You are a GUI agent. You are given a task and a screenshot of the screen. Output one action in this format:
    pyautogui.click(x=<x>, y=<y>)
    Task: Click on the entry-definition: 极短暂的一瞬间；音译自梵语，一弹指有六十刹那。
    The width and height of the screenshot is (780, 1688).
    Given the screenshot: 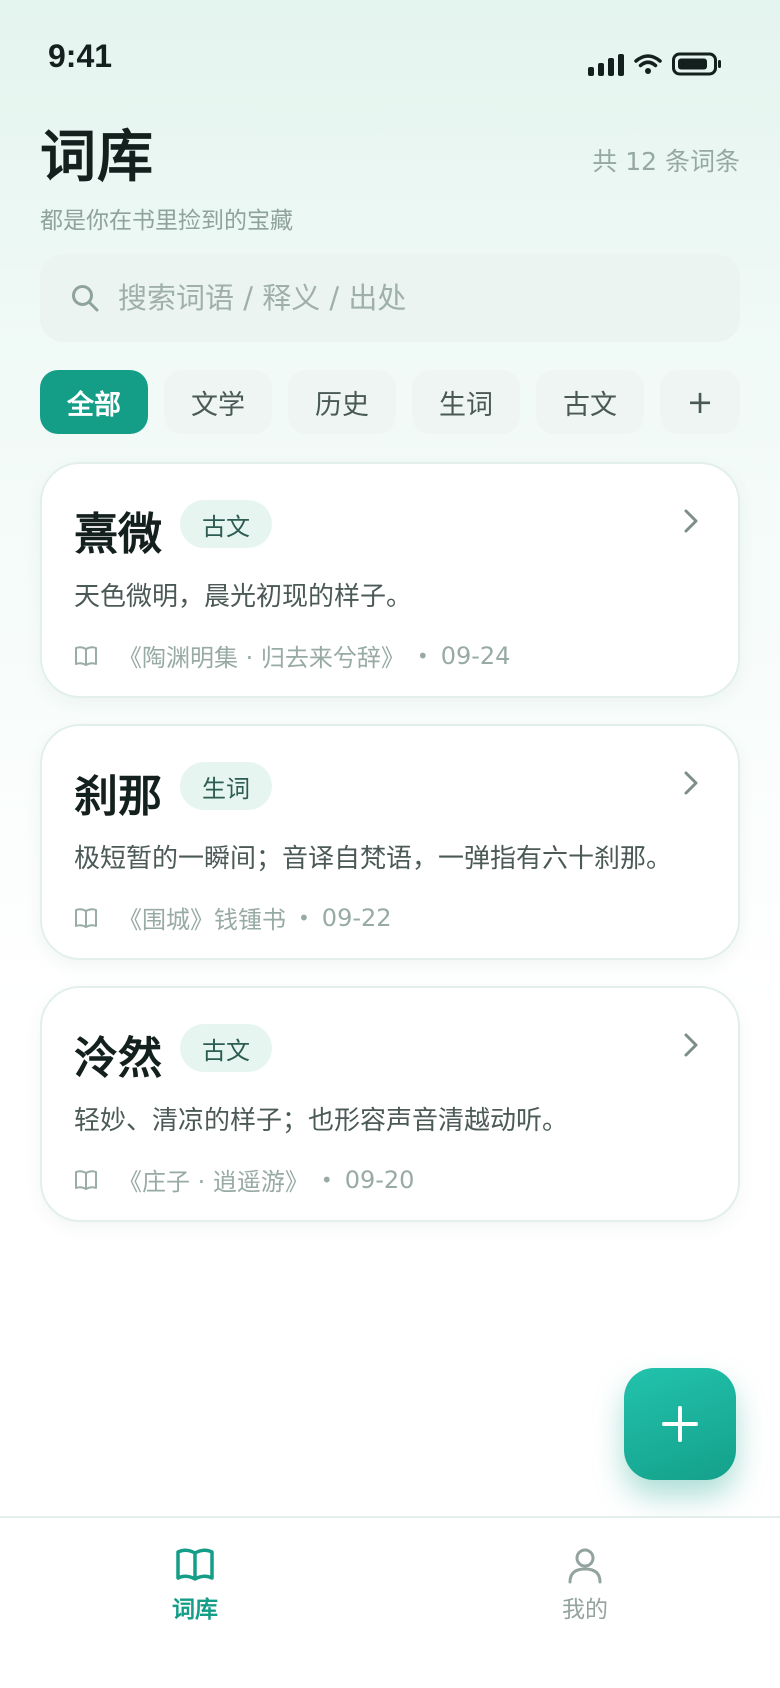 What is the action you would take?
    pyautogui.click(x=373, y=859)
    